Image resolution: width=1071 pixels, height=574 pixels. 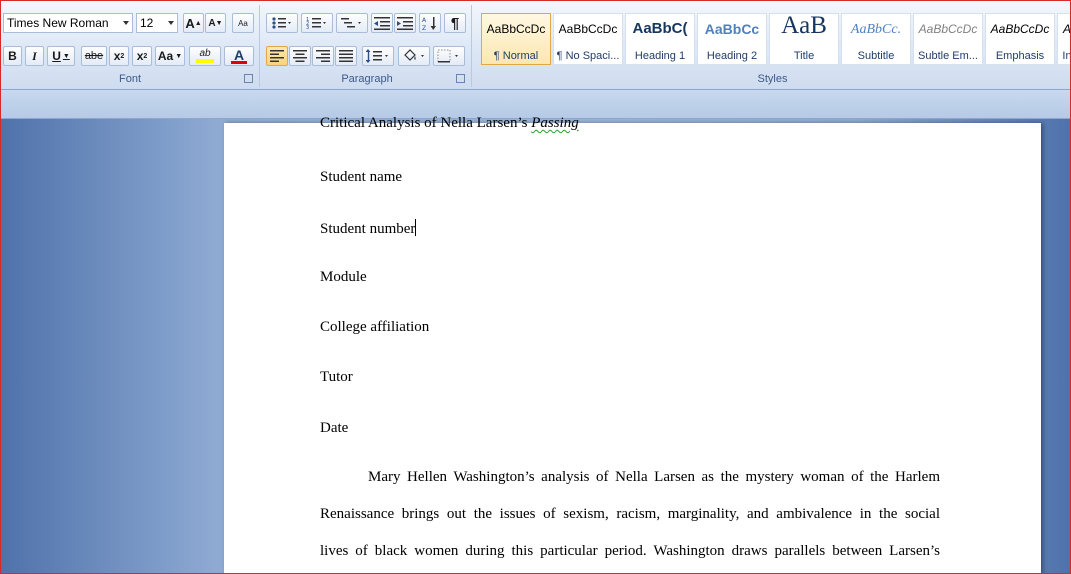 What do you see at coordinates (414, 56) in the screenshot?
I see `shading-button` at bounding box center [414, 56].